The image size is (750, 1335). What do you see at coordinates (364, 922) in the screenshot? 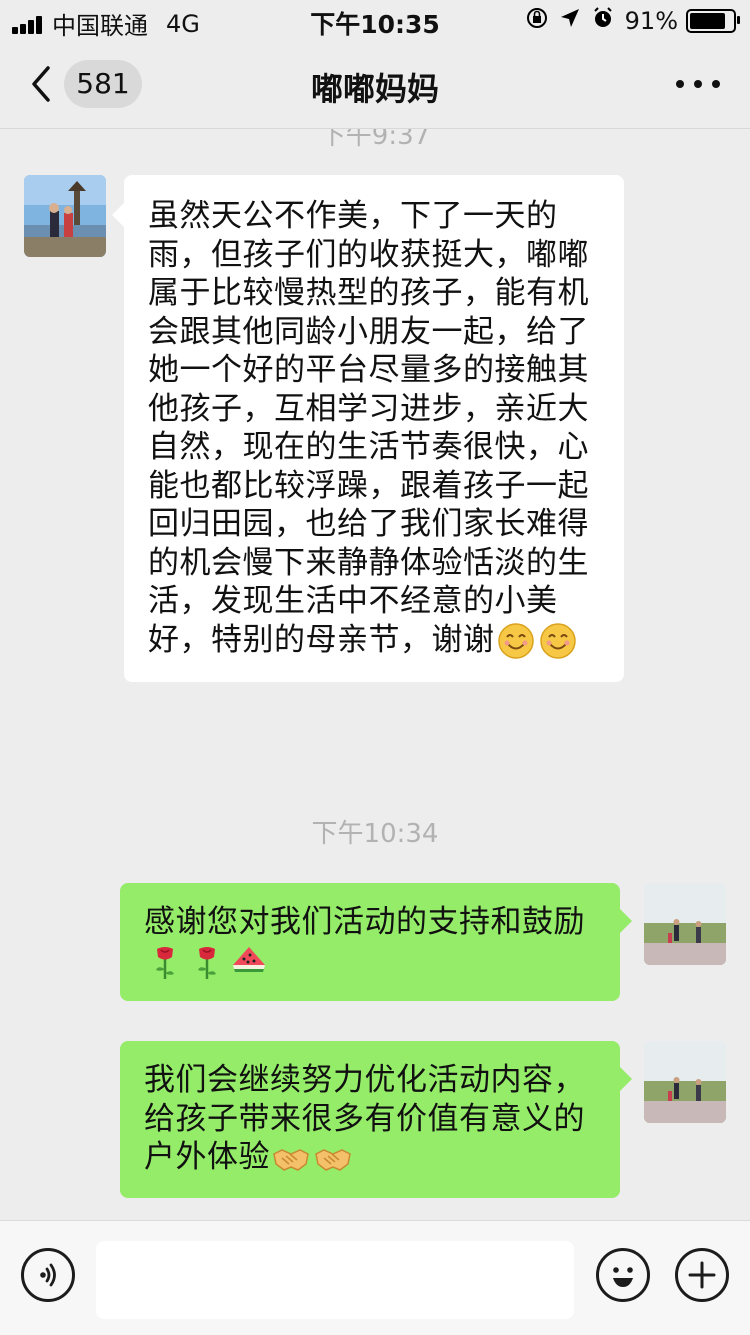
I see `message-text: 感谢您对我们活动的支持和鼓励` at bounding box center [364, 922].